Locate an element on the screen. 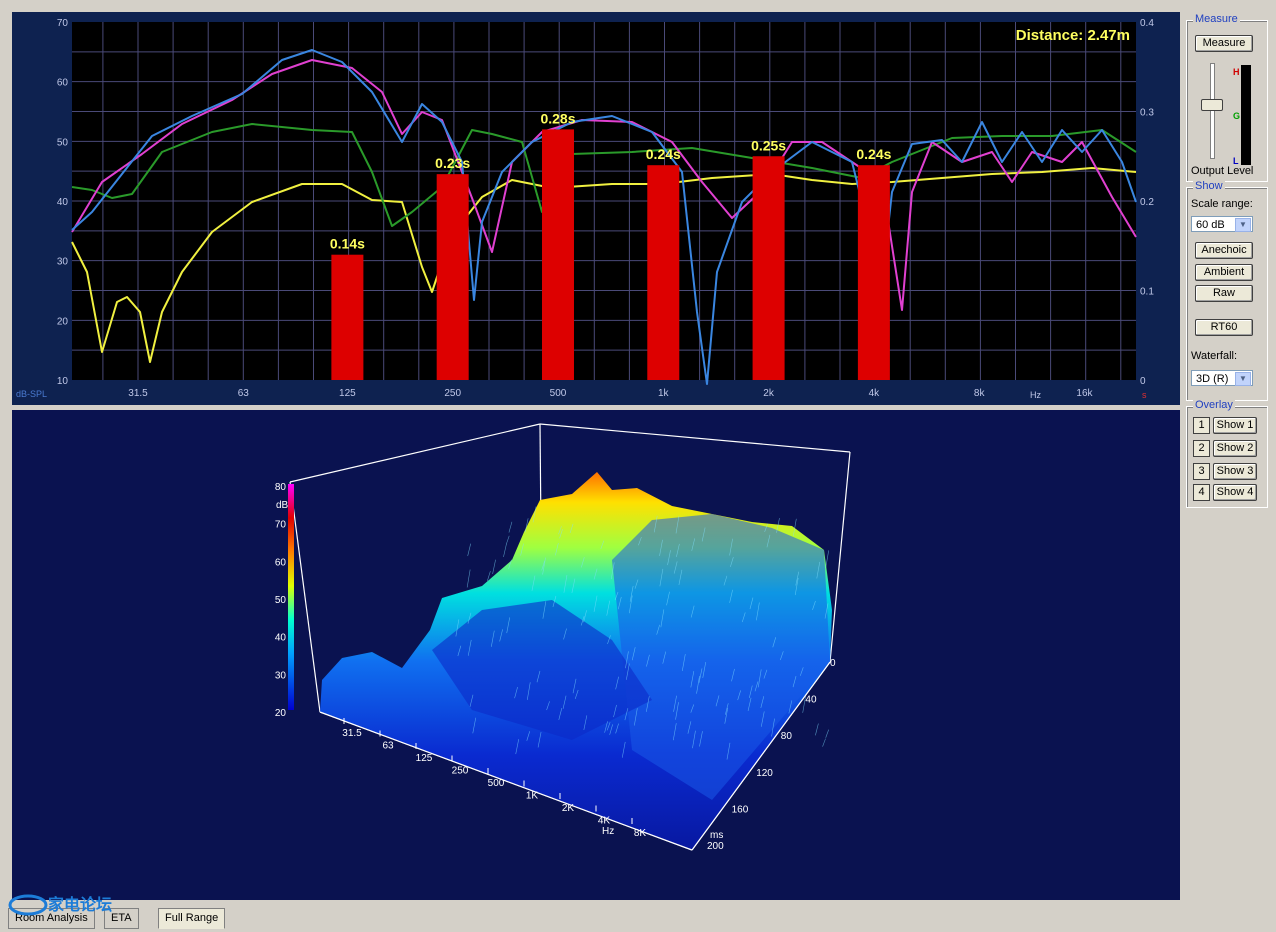  logo-text: 家电论坛 is located at coordinates (80, 904).